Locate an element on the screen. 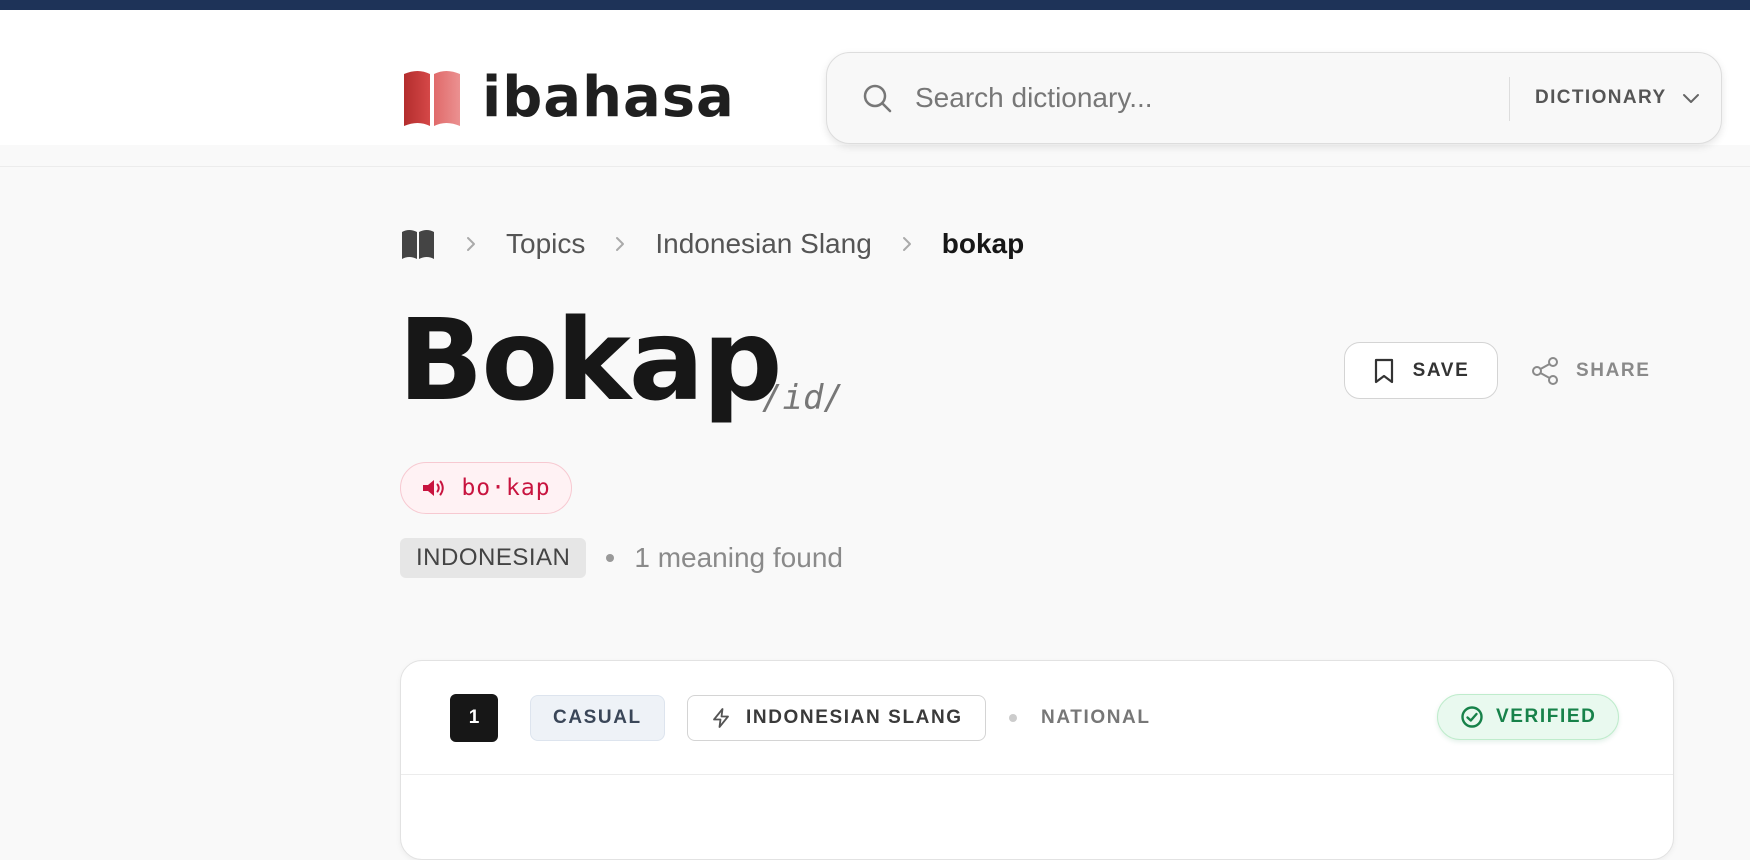 The height and width of the screenshot is (860, 1750). pronunciation-button: bo·kap is located at coordinates (486, 488).